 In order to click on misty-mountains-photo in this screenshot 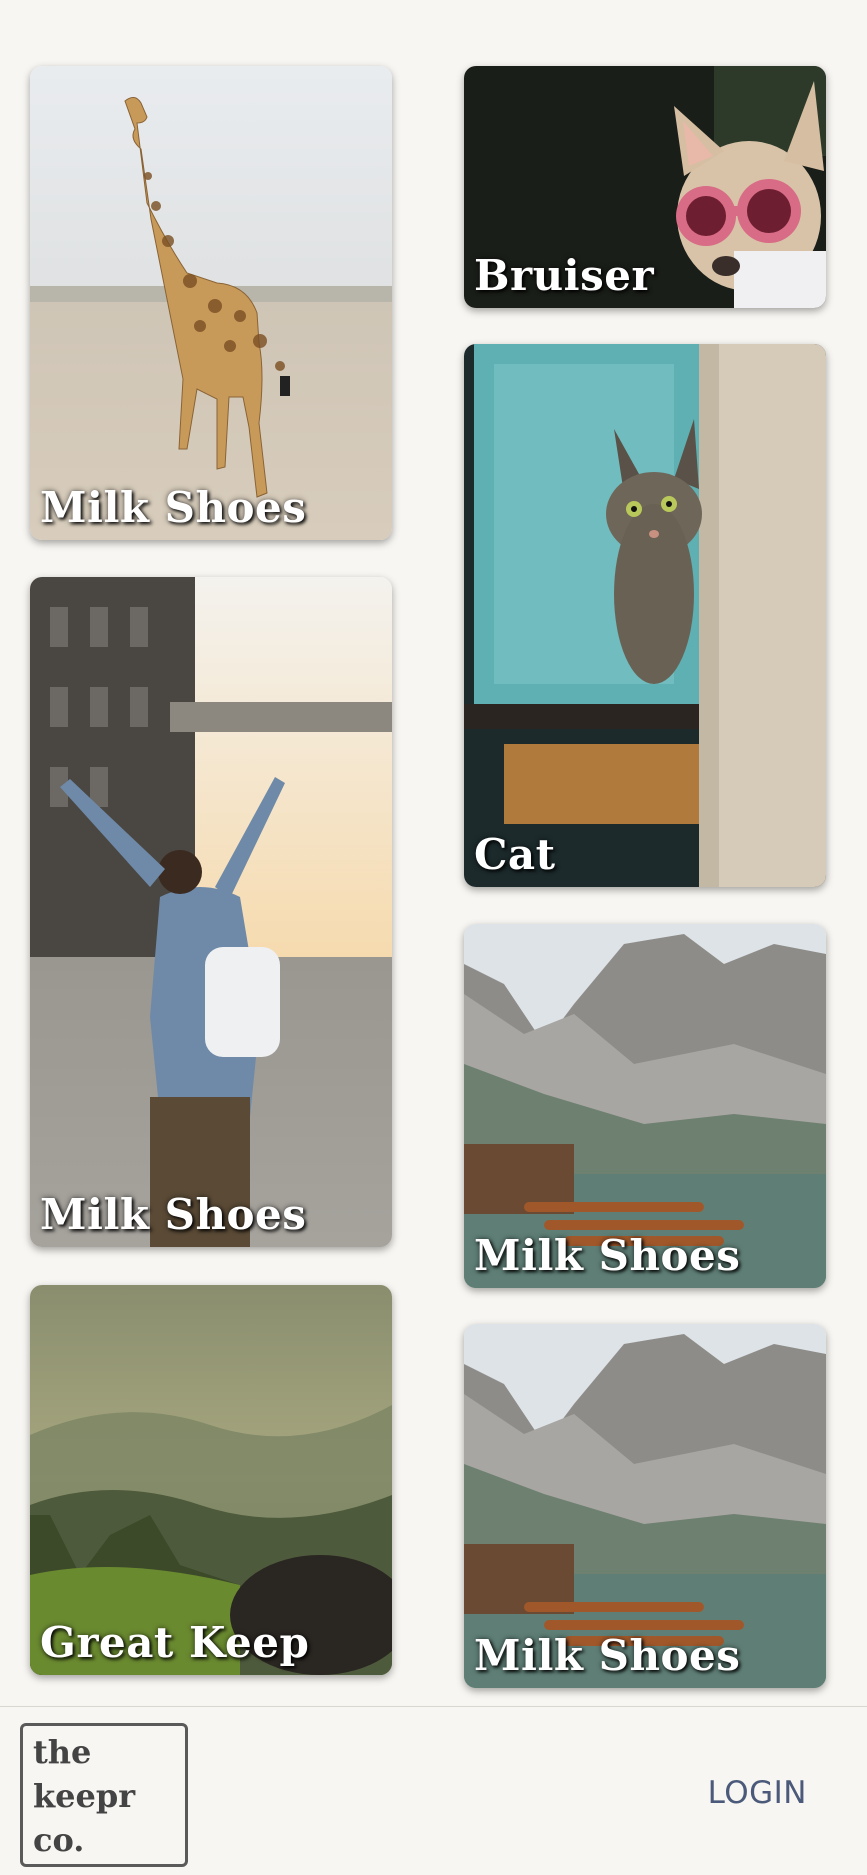, I will do `click(211, 1480)`.